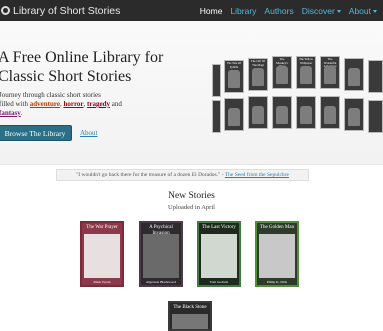 The width and height of the screenshot is (383, 331). What do you see at coordinates (243, 11) in the screenshot?
I see `nav-library: Library` at bounding box center [243, 11].